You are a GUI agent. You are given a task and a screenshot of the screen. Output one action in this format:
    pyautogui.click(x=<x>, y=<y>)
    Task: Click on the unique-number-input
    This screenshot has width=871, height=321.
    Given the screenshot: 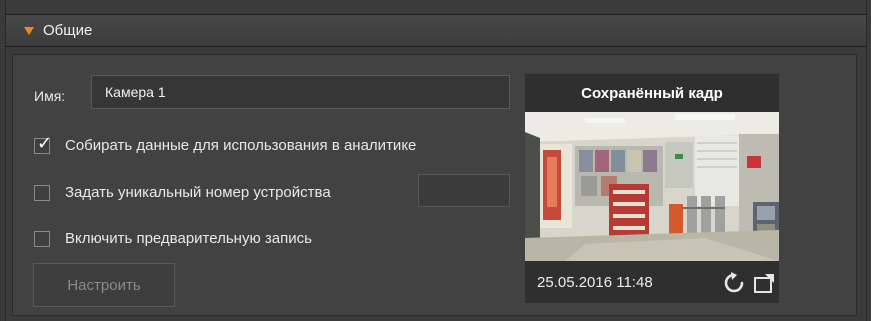 What is the action you would take?
    pyautogui.click(x=464, y=190)
    